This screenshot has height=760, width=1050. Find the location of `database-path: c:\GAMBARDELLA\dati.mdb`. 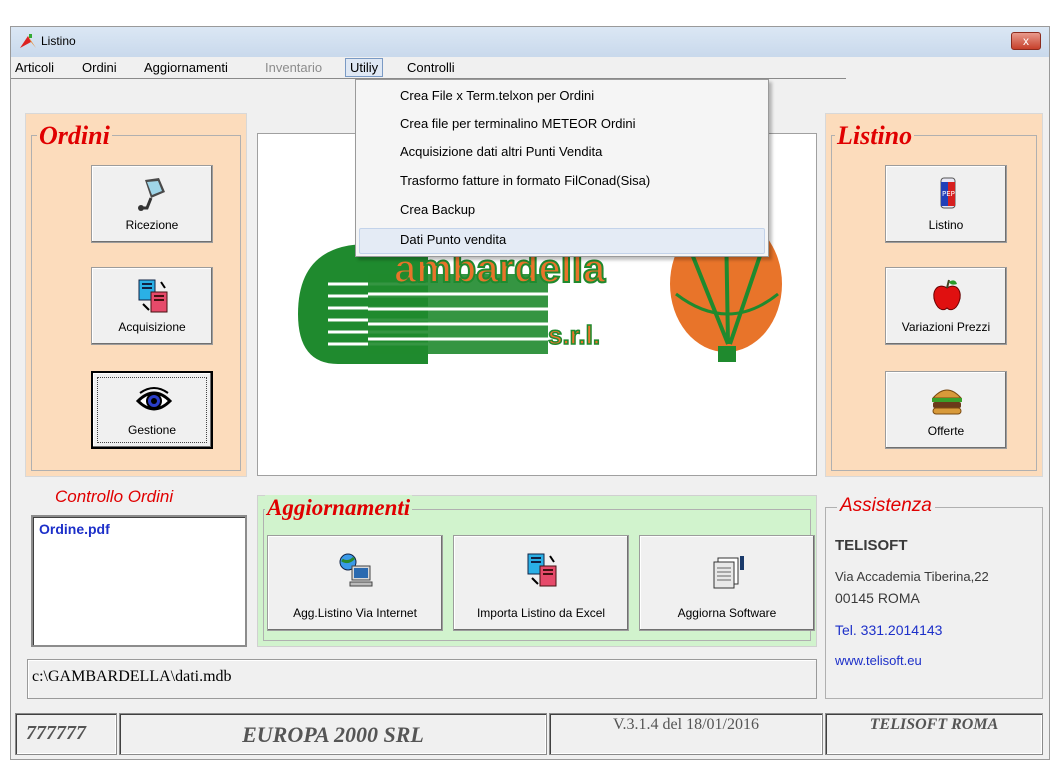

database-path: c:\GAMBARDELLA\dati.mdb is located at coordinates (422, 679).